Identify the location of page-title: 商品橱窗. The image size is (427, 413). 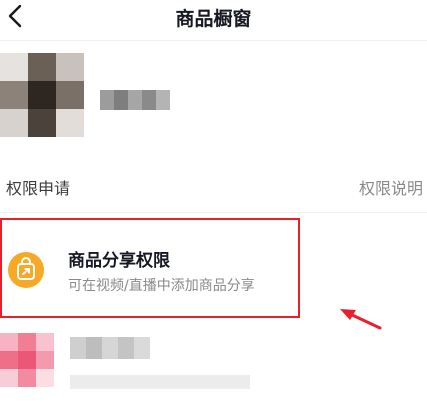
(213, 19).